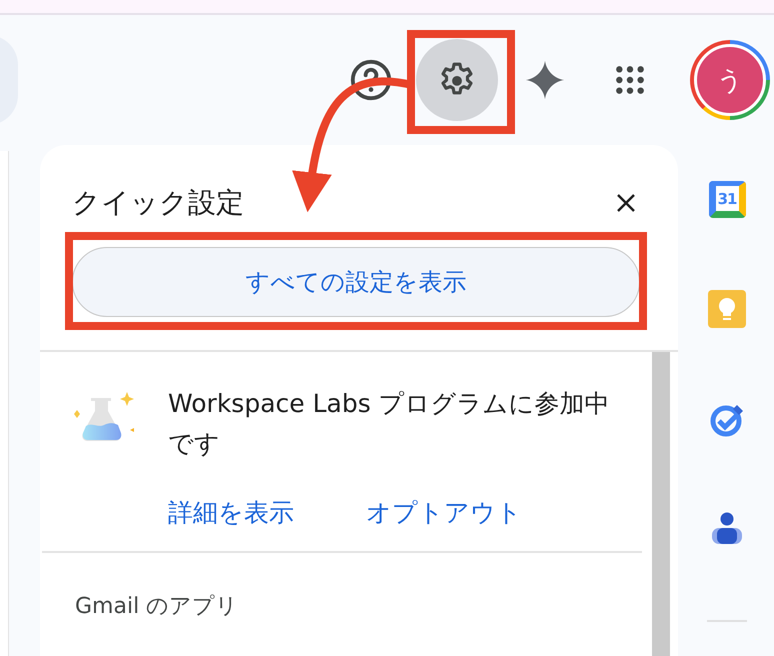  Describe the element at coordinates (444, 512) in the screenshot. I see `text-link: オプトアウト` at that location.